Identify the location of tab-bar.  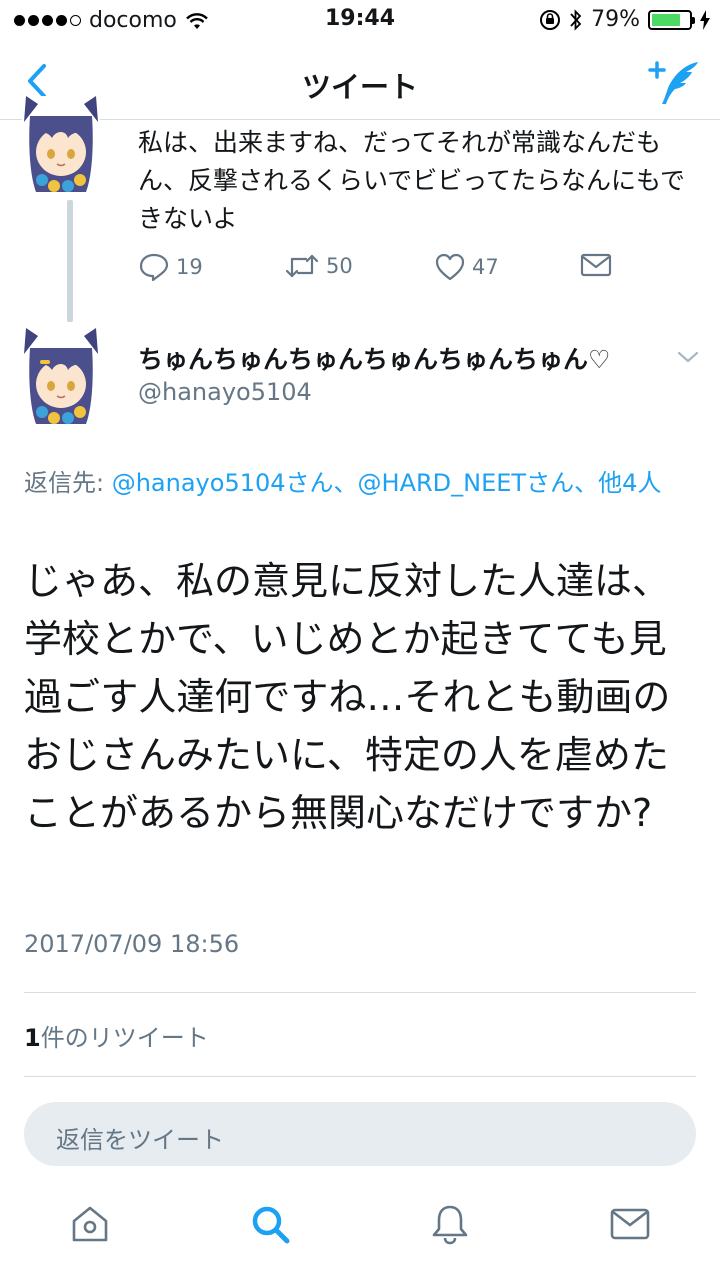
(360, 1232).